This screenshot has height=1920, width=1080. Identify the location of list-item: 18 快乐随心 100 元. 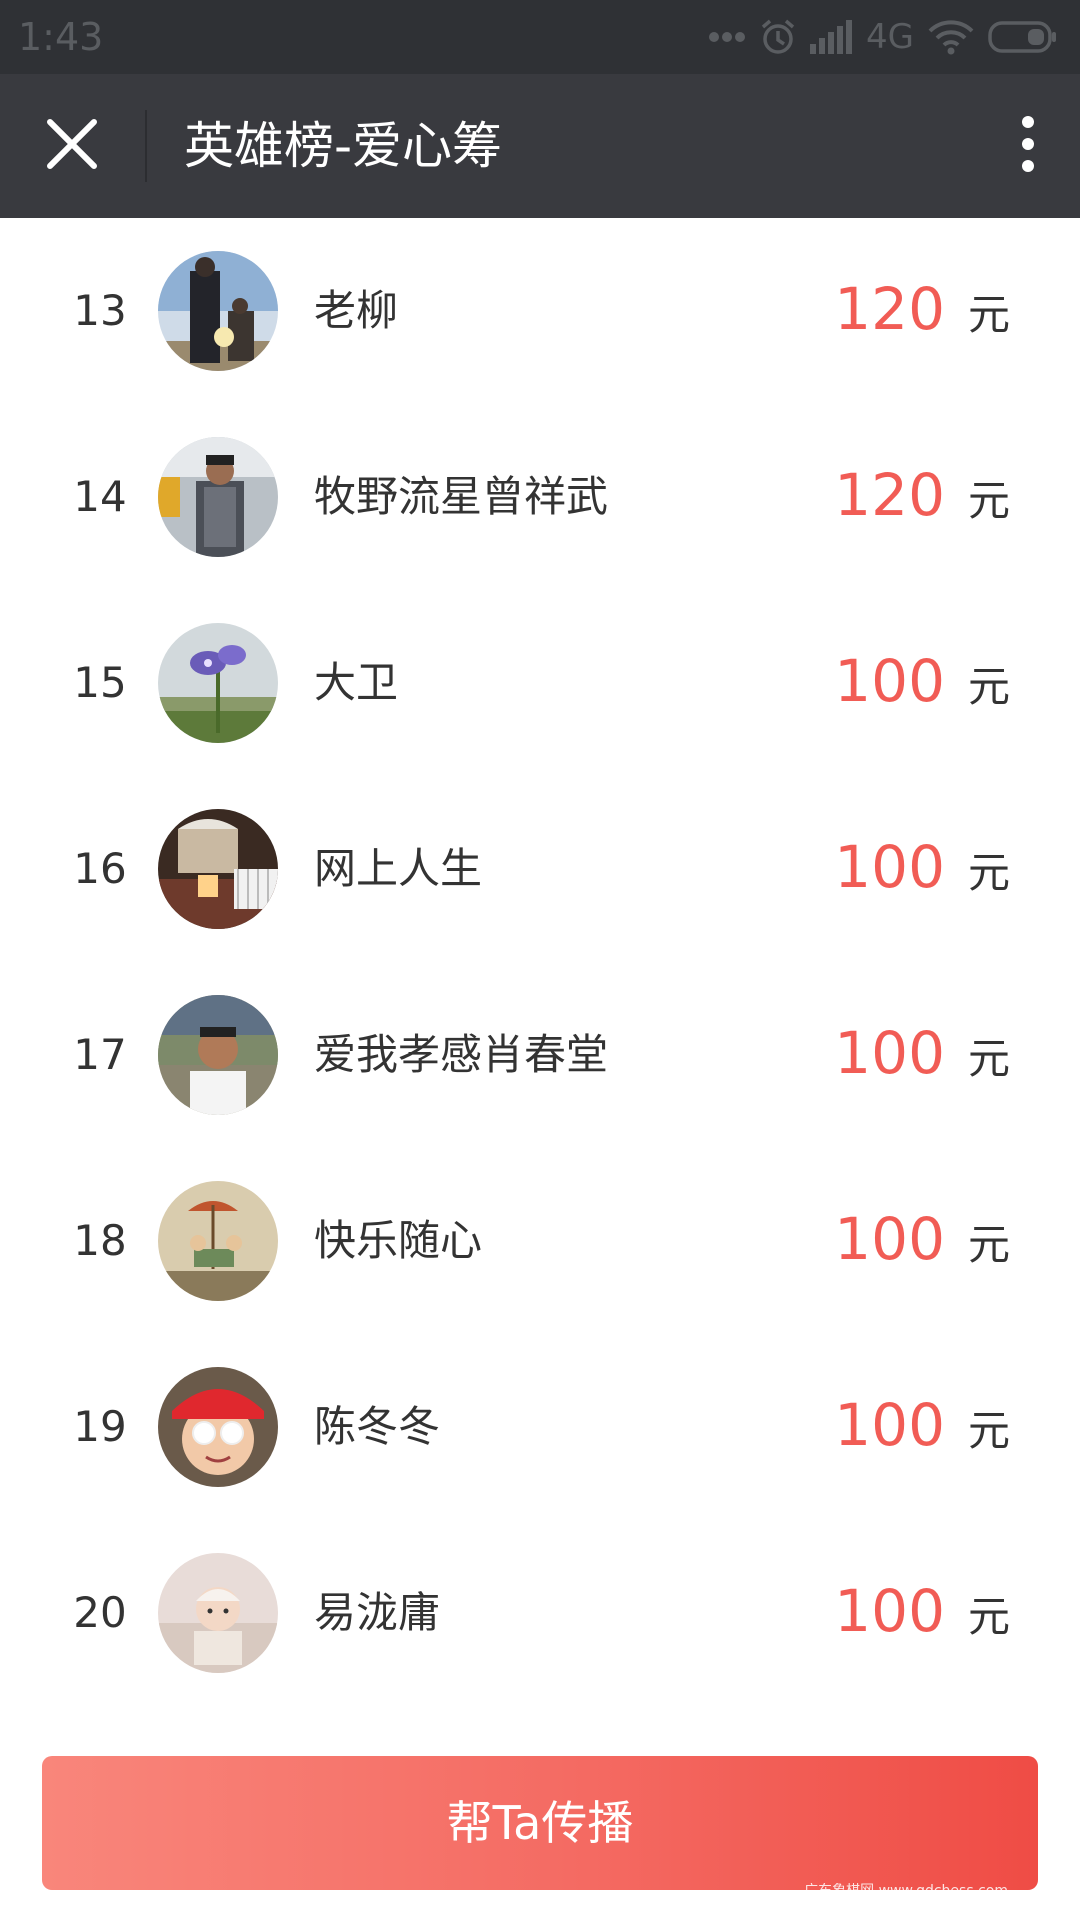
(540, 1241).